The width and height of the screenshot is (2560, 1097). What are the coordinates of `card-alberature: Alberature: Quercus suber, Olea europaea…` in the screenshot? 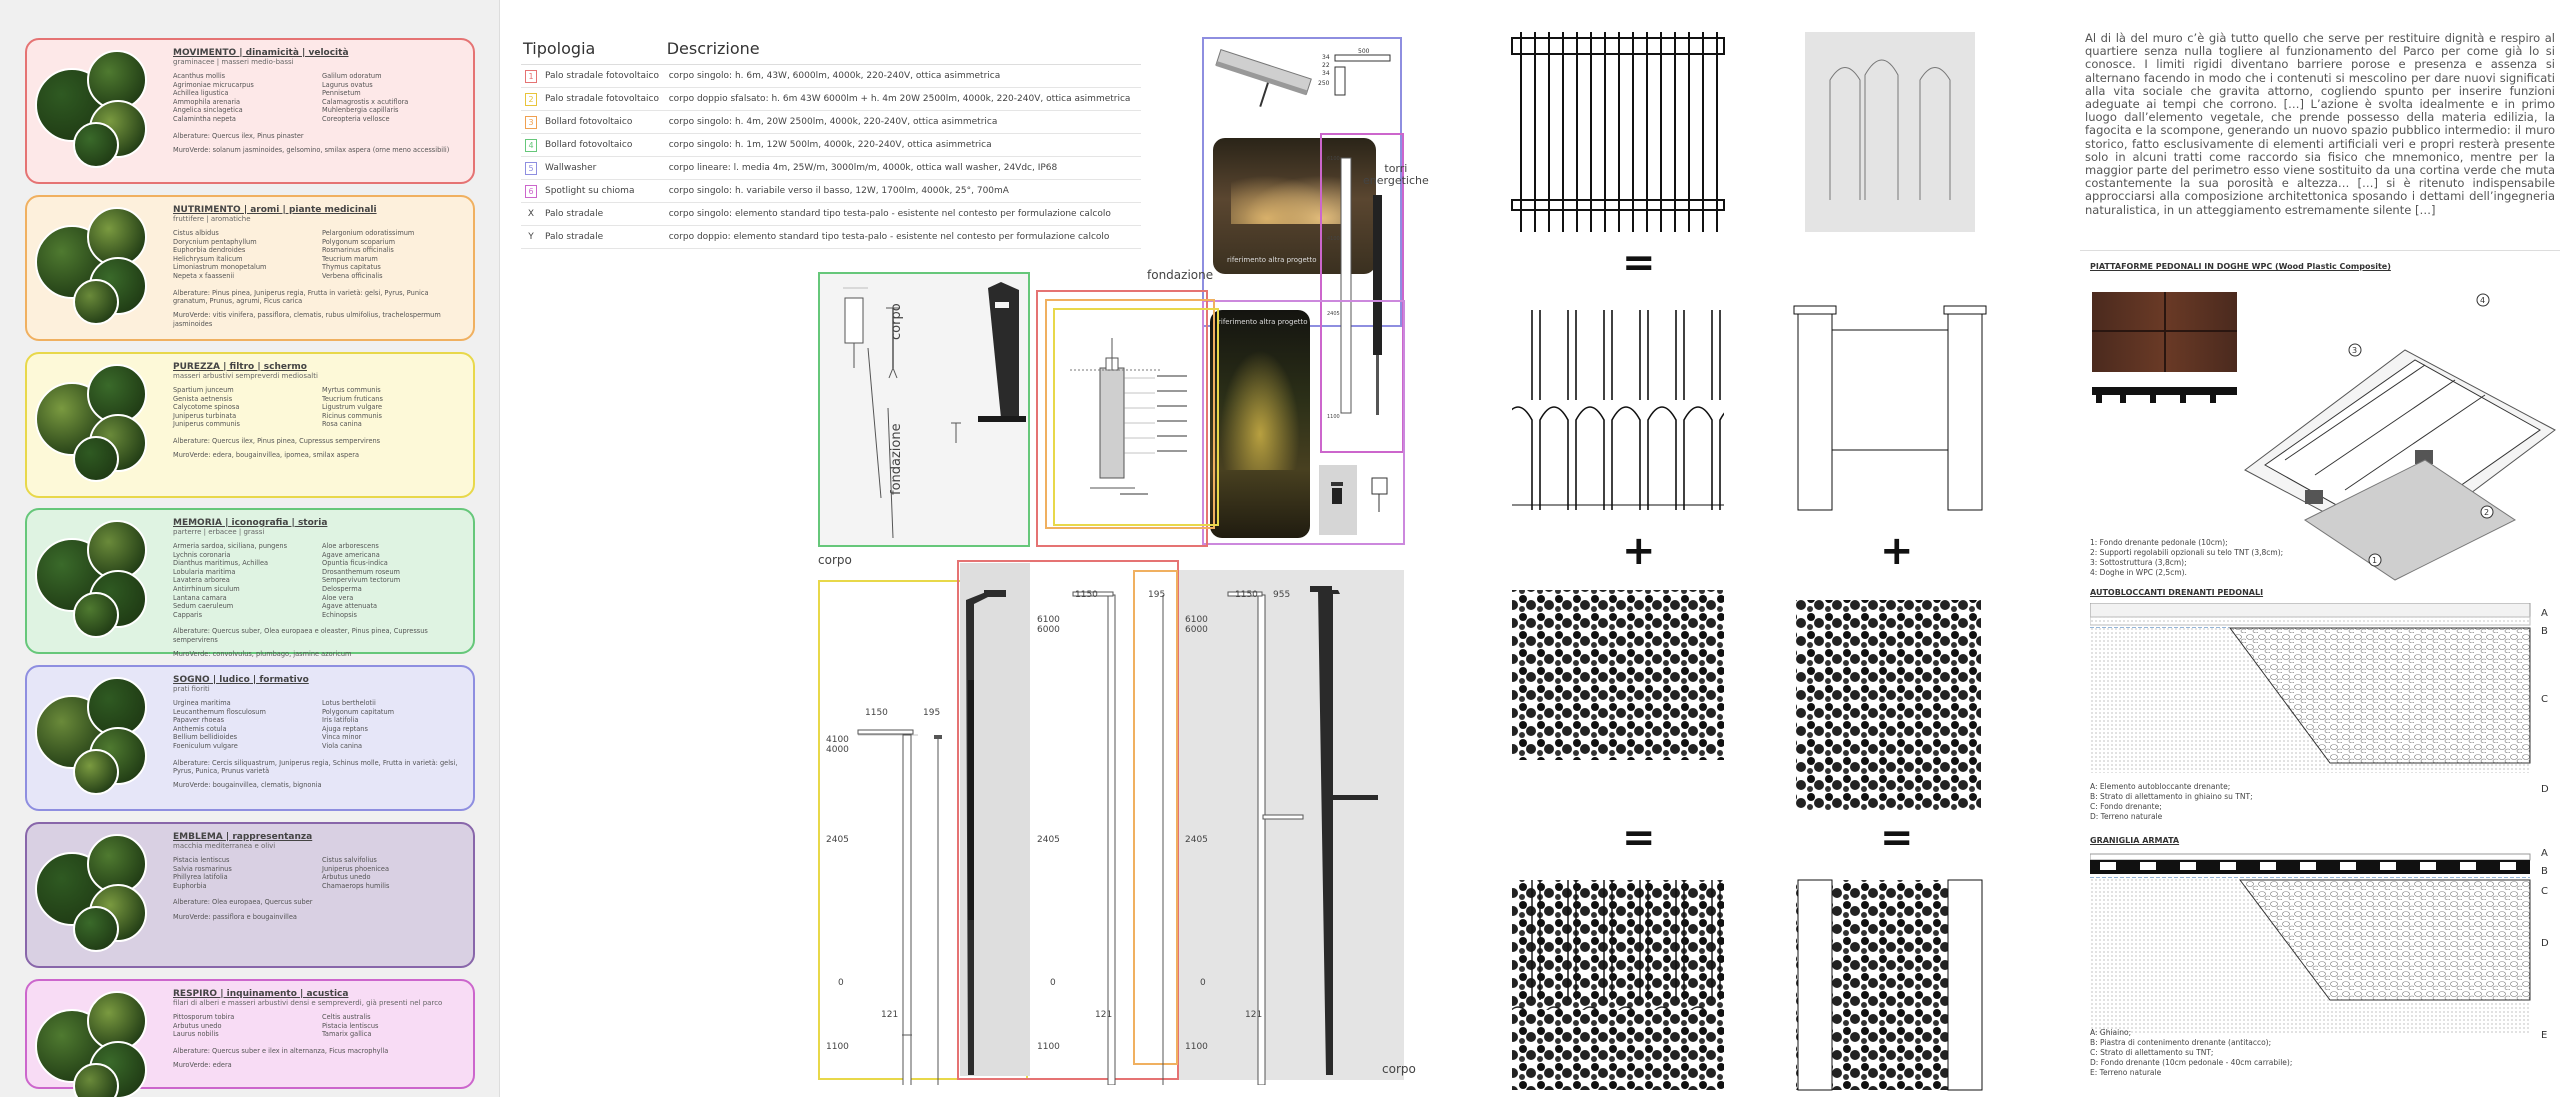 It's located at (300, 635).